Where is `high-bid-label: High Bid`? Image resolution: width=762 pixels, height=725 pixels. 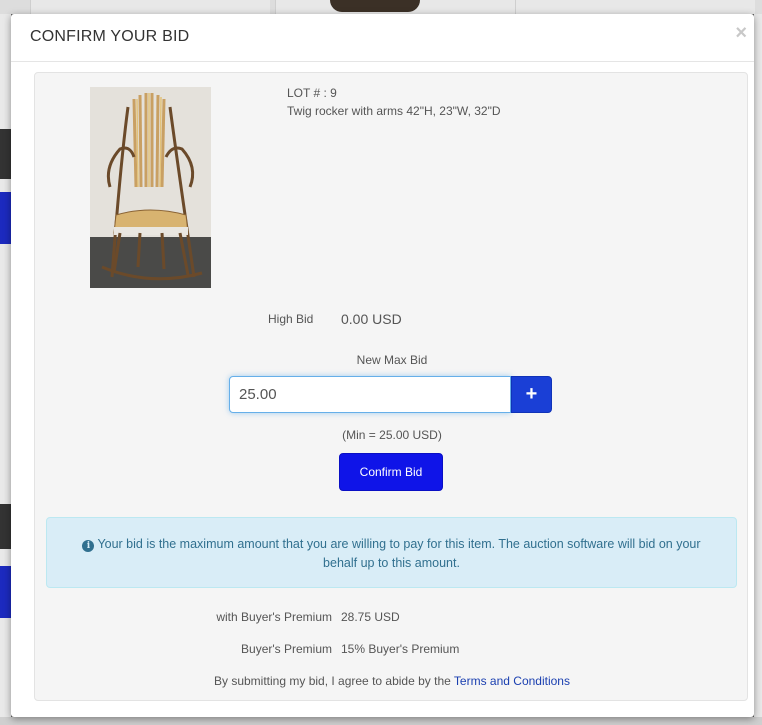
high-bid-label: High Bid is located at coordinates (291, 319).